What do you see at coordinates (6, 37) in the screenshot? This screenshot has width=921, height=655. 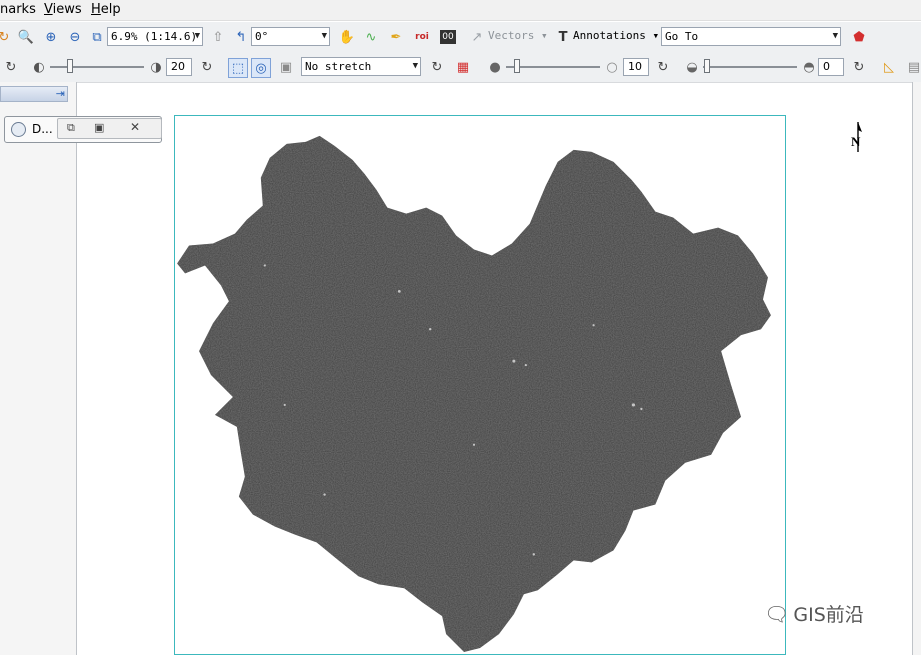 I see `refresh-icon: ↻` at bounding box center [6, 37].